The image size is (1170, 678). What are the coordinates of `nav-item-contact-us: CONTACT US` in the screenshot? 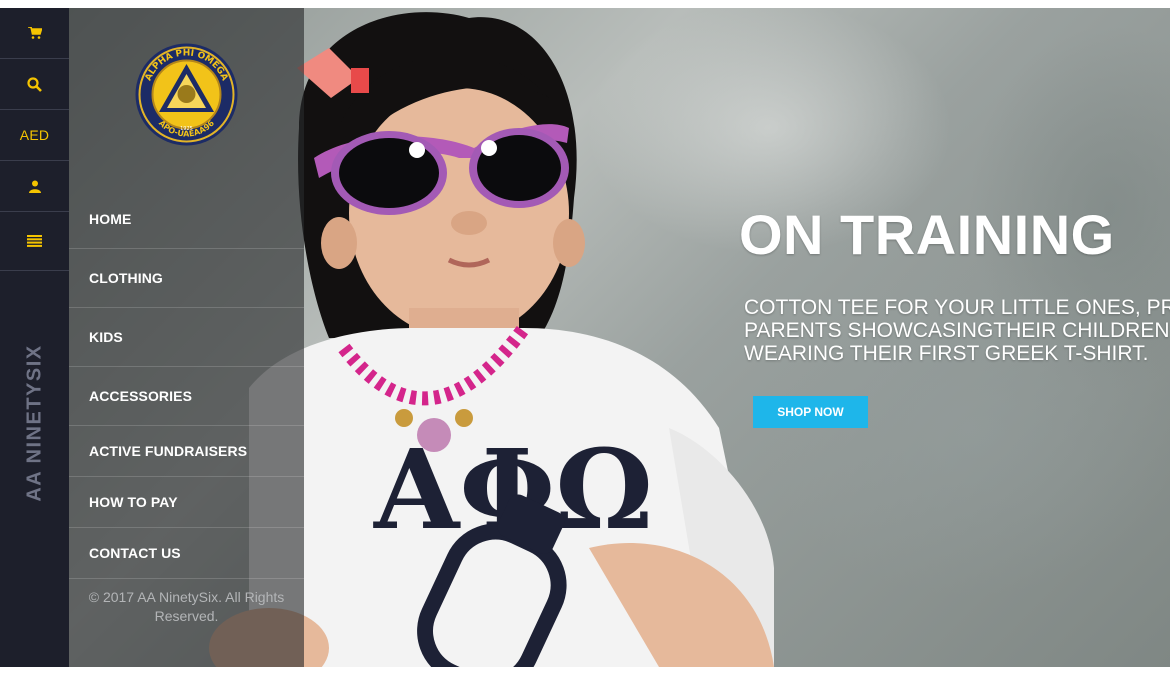 It's located at (186, 553).